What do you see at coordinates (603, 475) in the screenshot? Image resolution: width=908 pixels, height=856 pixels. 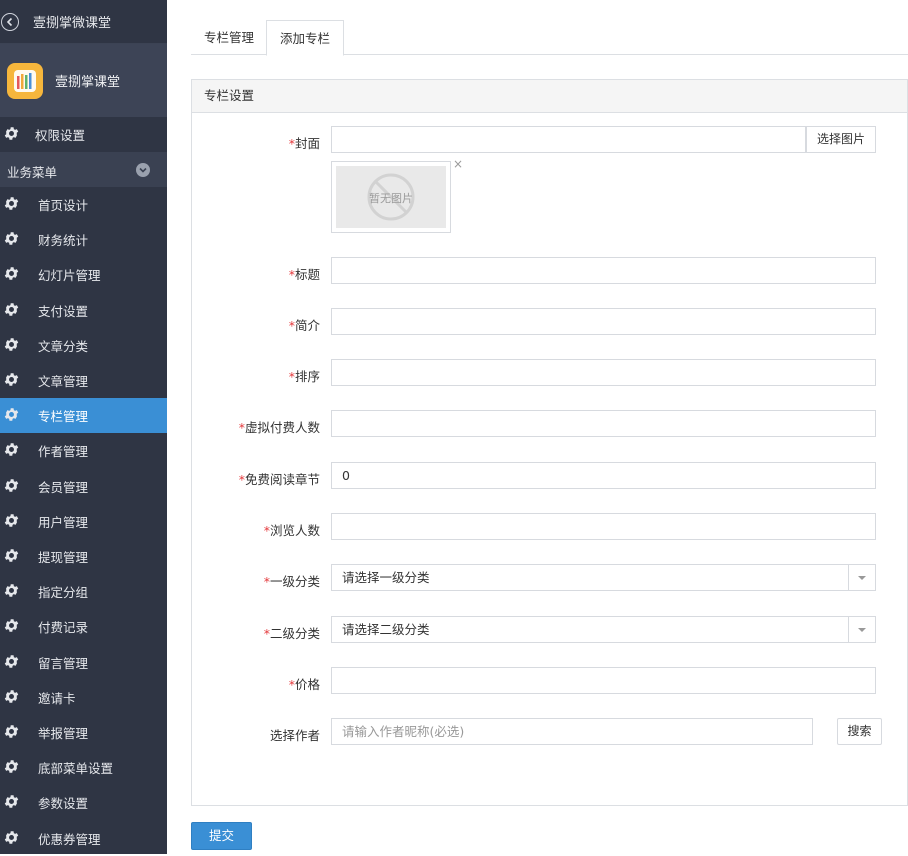 I see `free-chapters-input: 0` at bounding box center [603, 475].